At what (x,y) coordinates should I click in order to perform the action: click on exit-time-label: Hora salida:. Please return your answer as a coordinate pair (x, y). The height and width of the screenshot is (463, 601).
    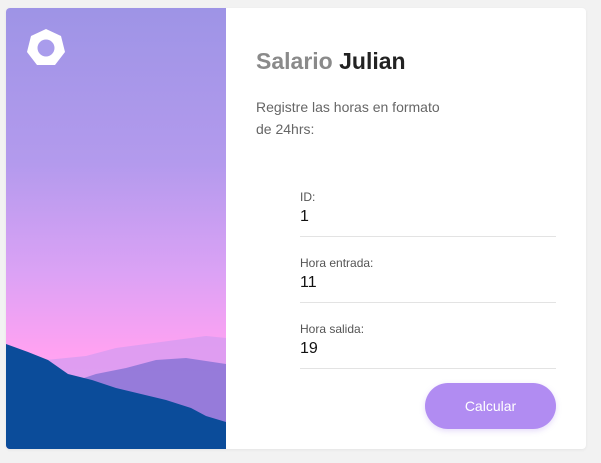
    Looking at the image, I should click on (332, 329).